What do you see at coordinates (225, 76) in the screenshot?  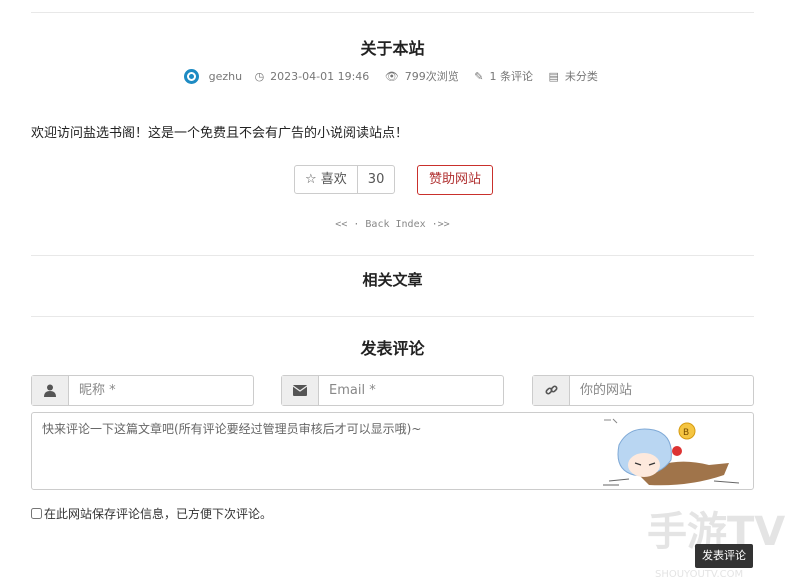 I see `post-author: gezhu` at bounding box center [225, 76].